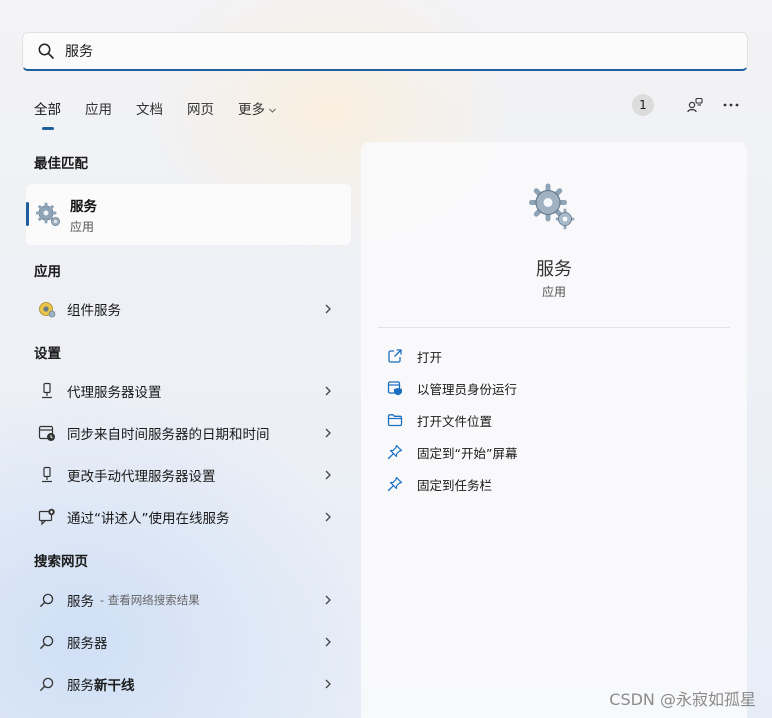 The width and height of the screenshot is (772, 718). Describe the element at coordinates (150, 600) in the screenshot. I see `list-item-suffix: - 查看网络搜索结果` at that location.